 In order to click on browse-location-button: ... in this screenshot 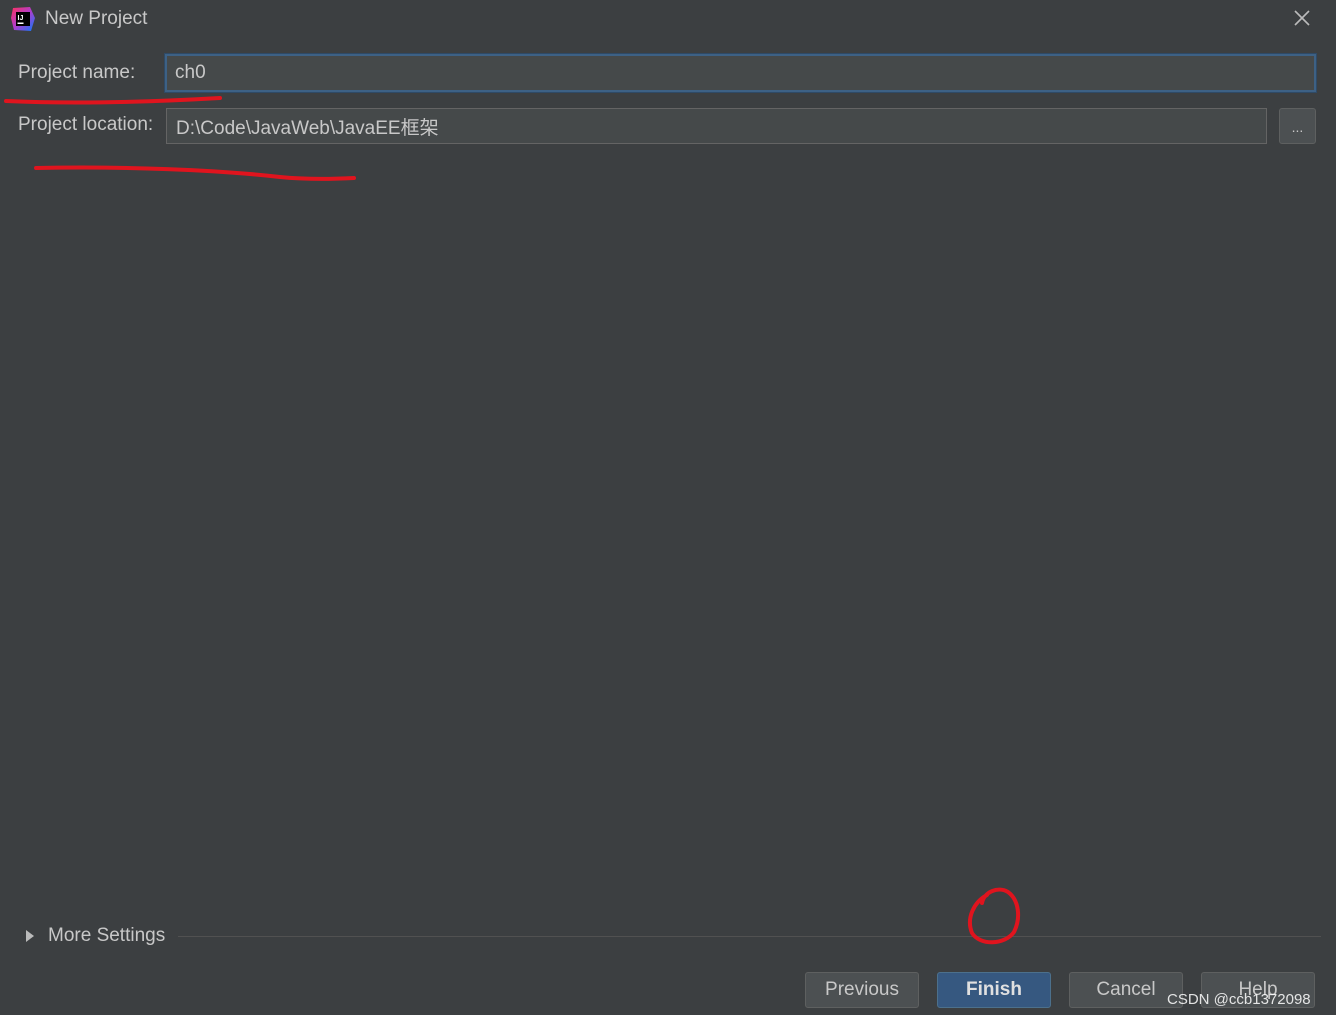, I will do `click(1297, 126)`.